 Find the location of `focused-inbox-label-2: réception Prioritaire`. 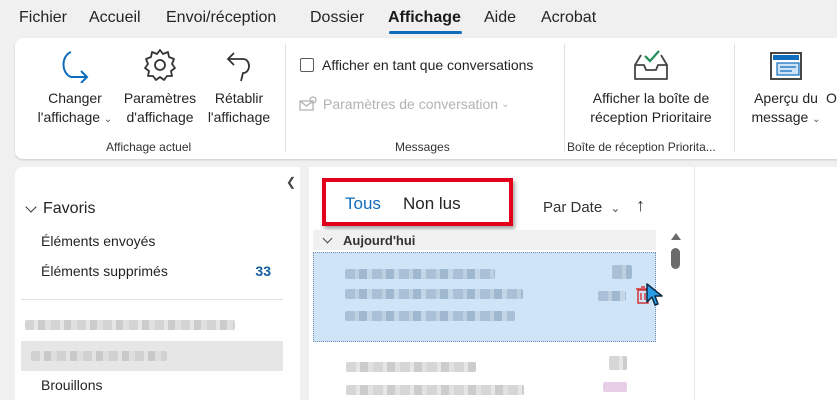

focused-inbox-label-2: réception Prioritaire is located at coordinates (651, 117).